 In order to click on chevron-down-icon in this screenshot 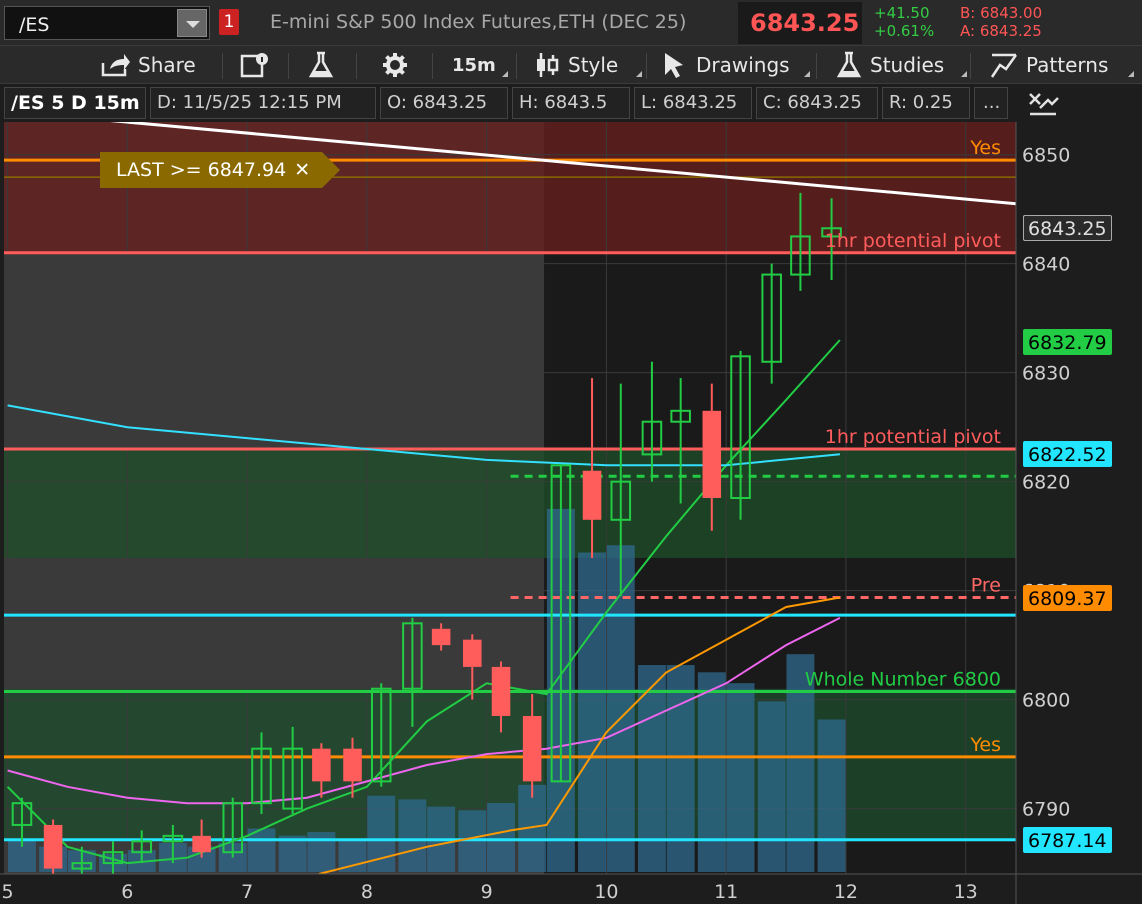, I will do `click(192, 23)`.